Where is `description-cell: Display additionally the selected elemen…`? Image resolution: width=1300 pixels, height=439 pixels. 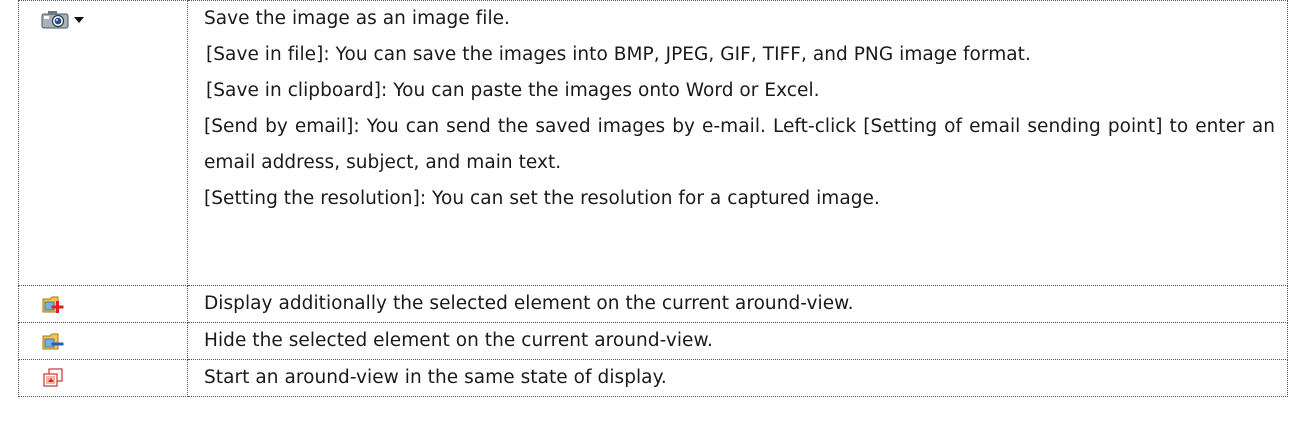 description-cell: Display additionally the selected elemen… is located at coordinates (737, 304).